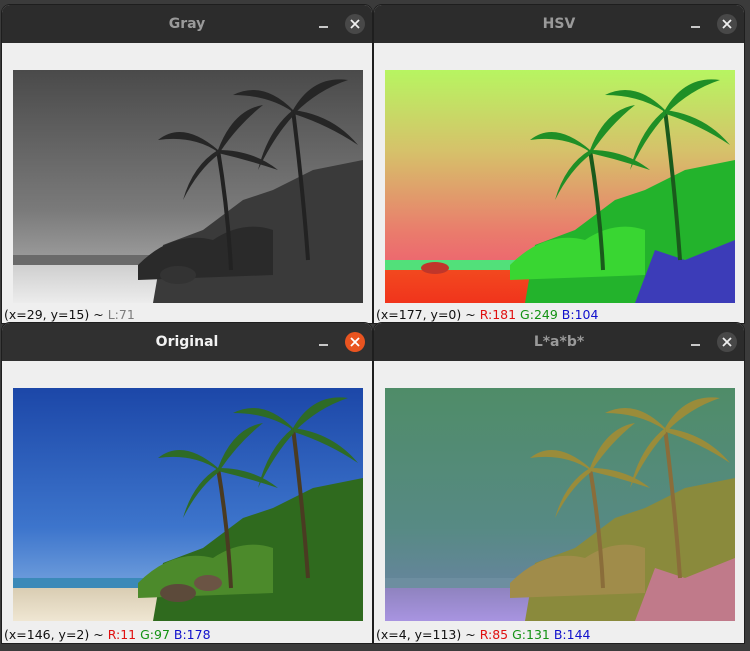 The height and width of the screenshot is (651, 750). What do you see at coordinates (426, 634) in the screenshot?
I see `cursor-coords: (x=4, y=113) ~` at bounding box center [426, 634].